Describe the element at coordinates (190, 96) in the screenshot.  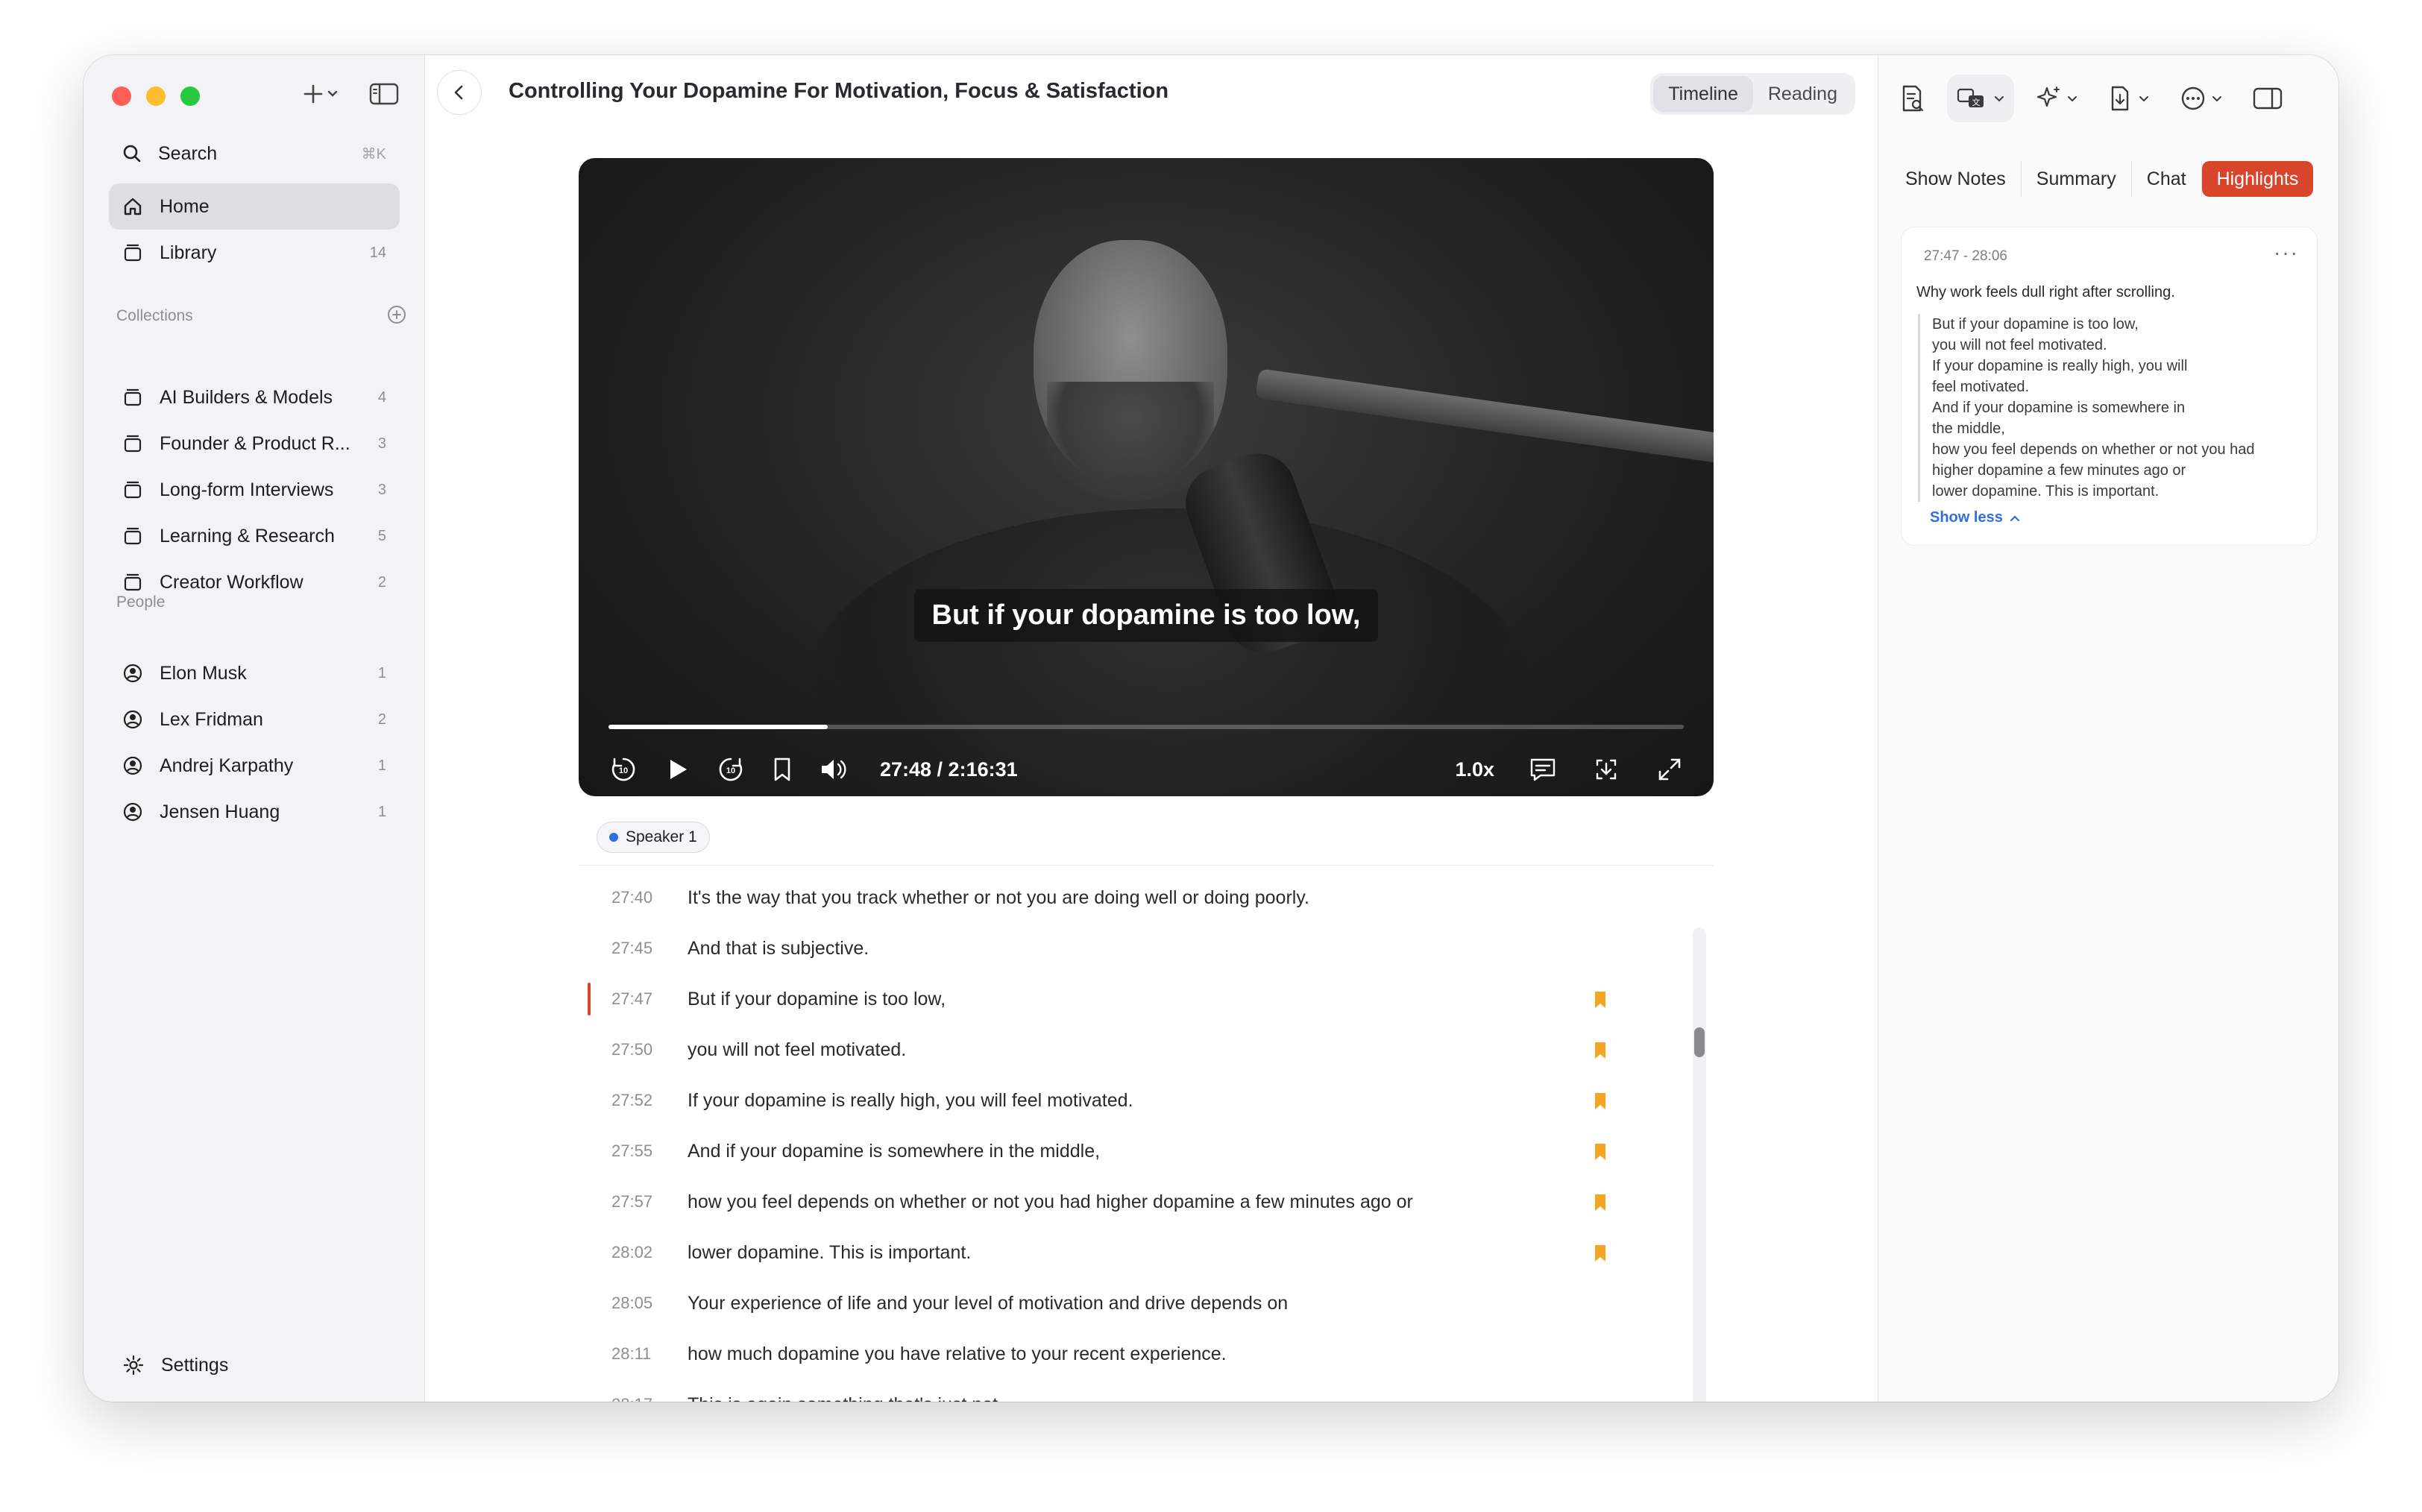
I see `zoom-window-button` at that location.